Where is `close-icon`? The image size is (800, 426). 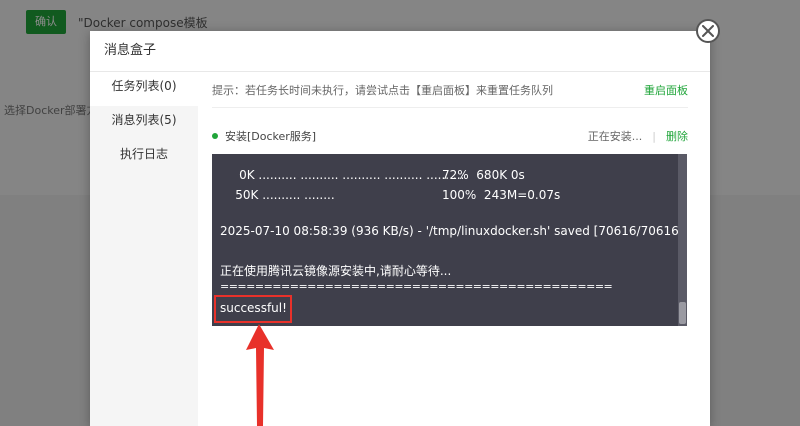
close-icon is located at coordinates (708, 31).